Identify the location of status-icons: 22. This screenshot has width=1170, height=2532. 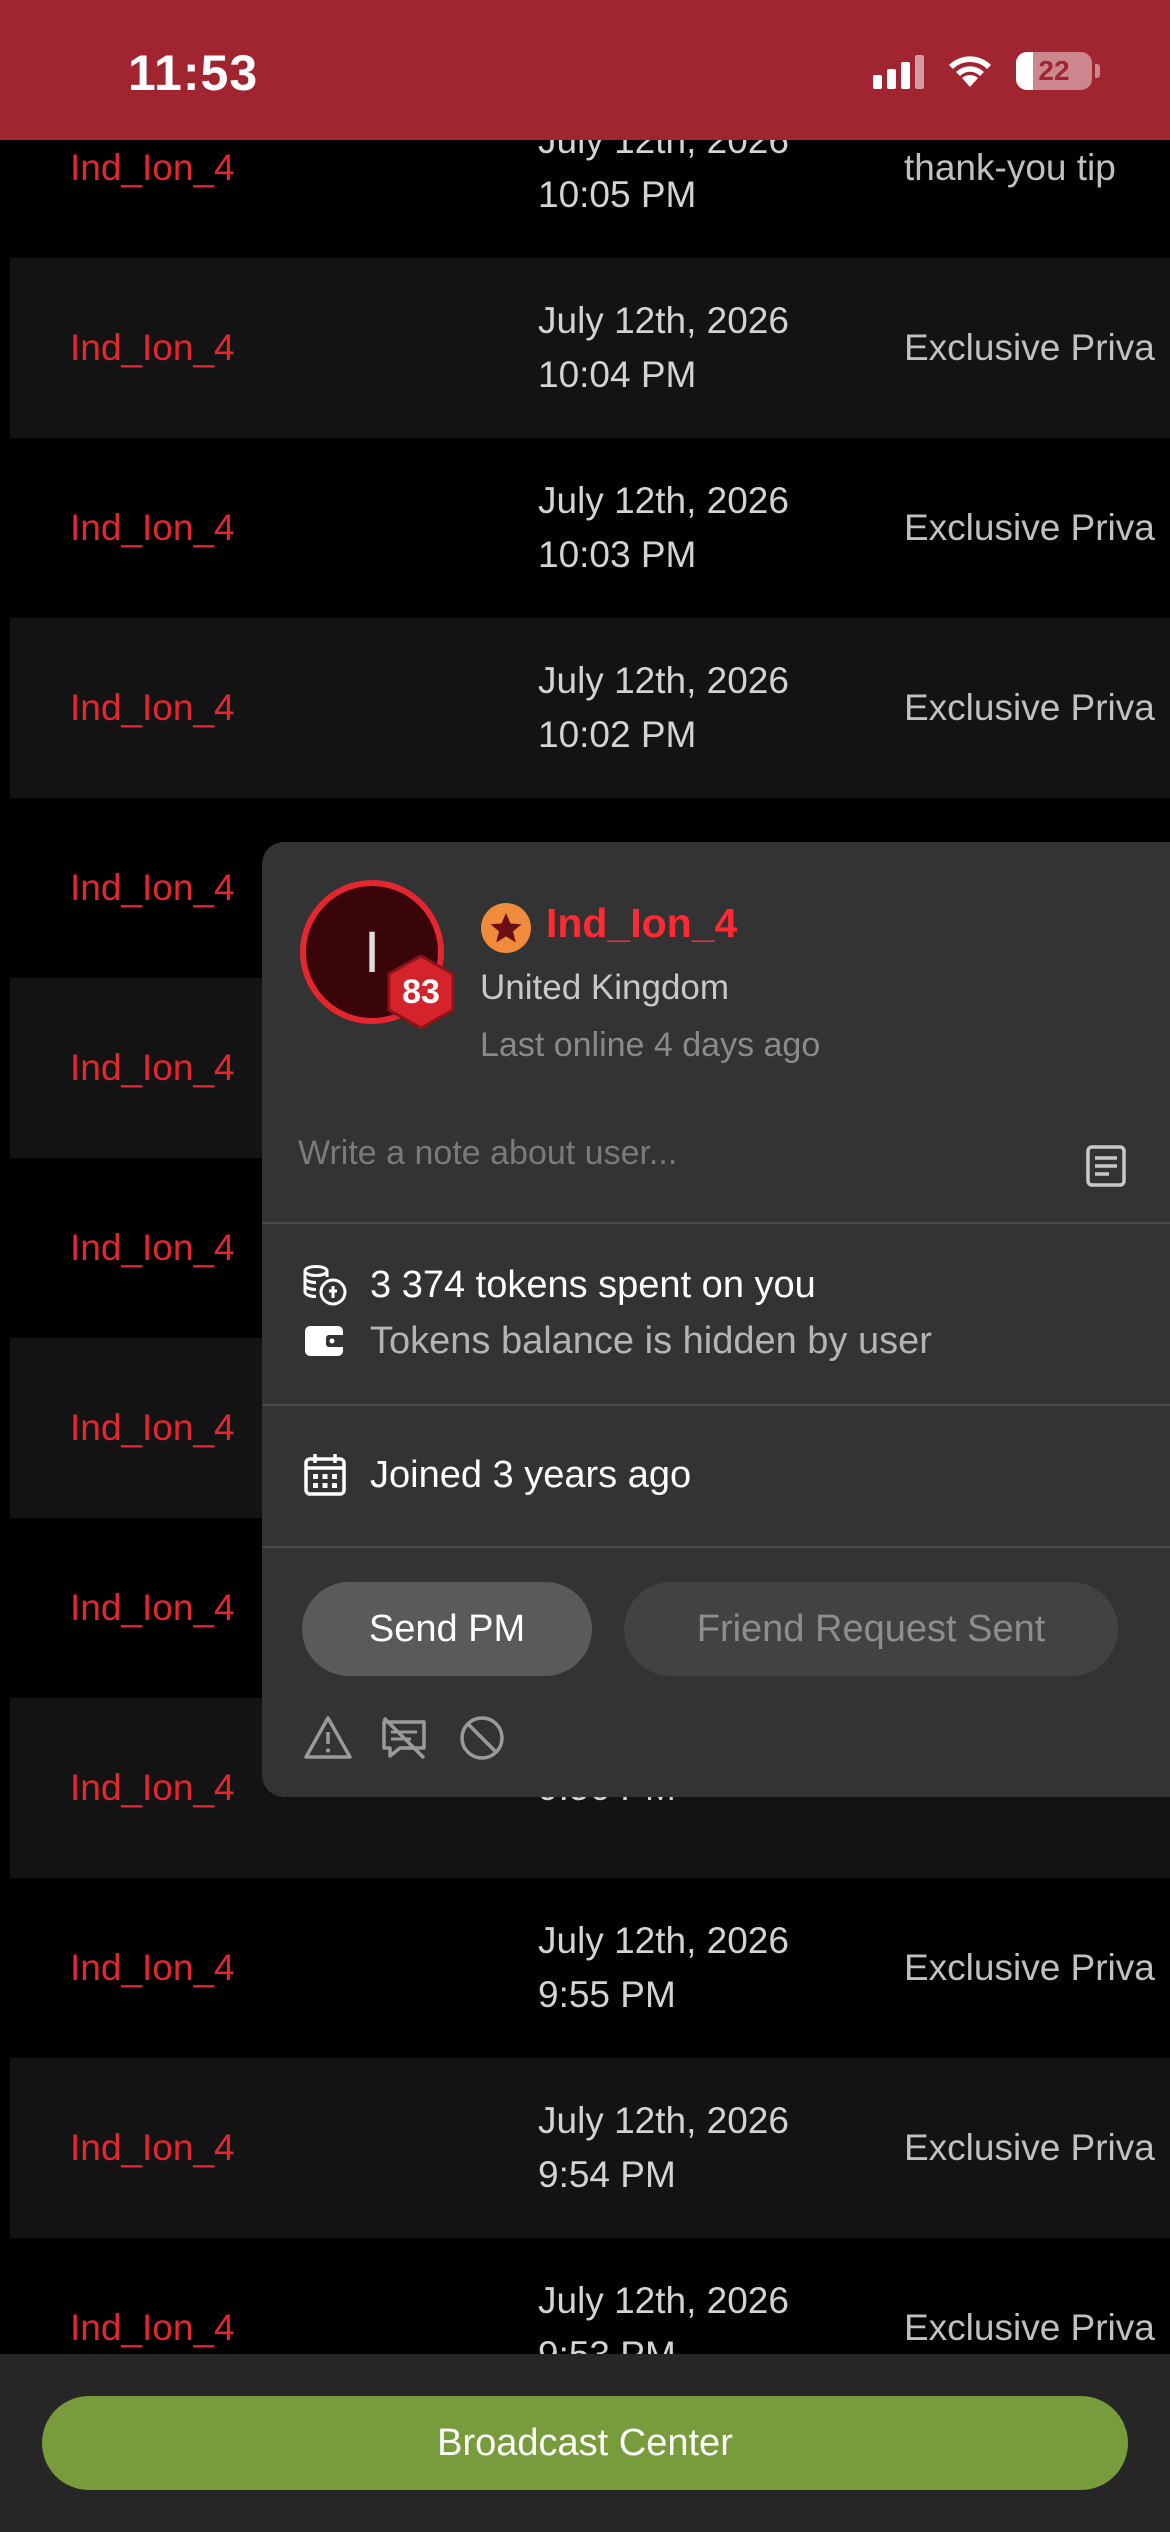
(986, 71).